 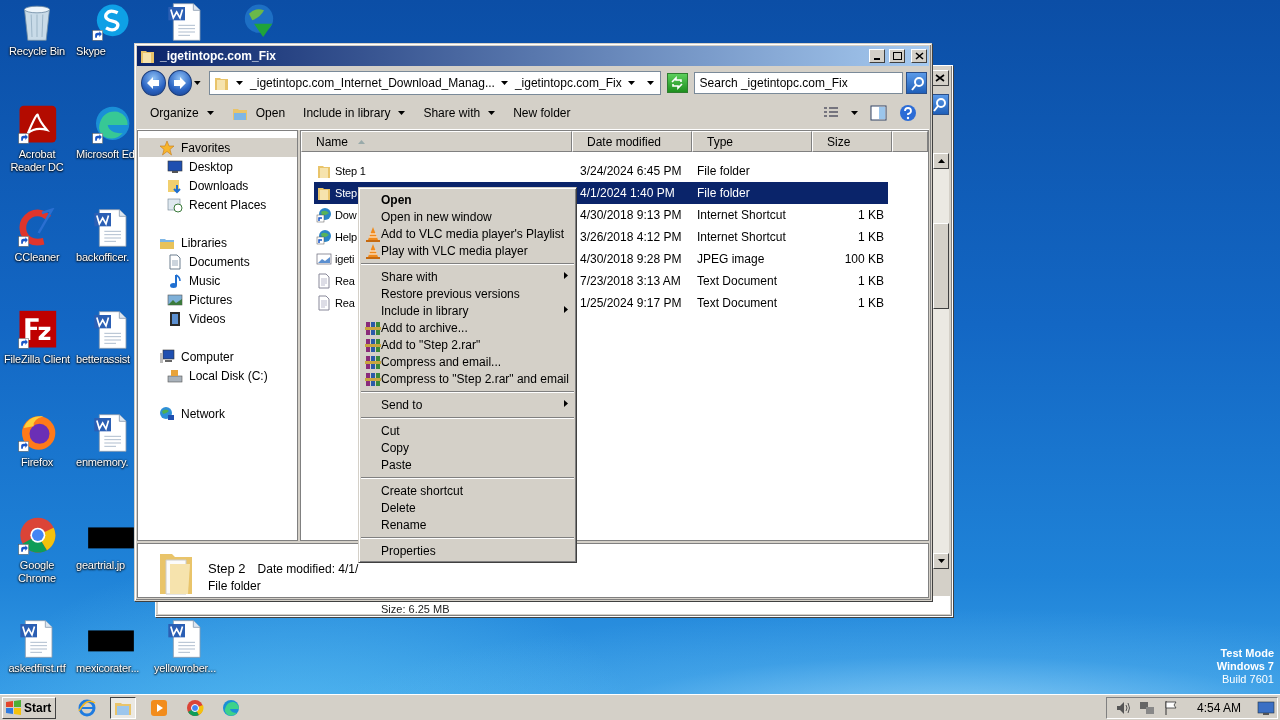 I want to click on search-field: Search _igetintopc.com_Fix, so click(x=798, y=83).